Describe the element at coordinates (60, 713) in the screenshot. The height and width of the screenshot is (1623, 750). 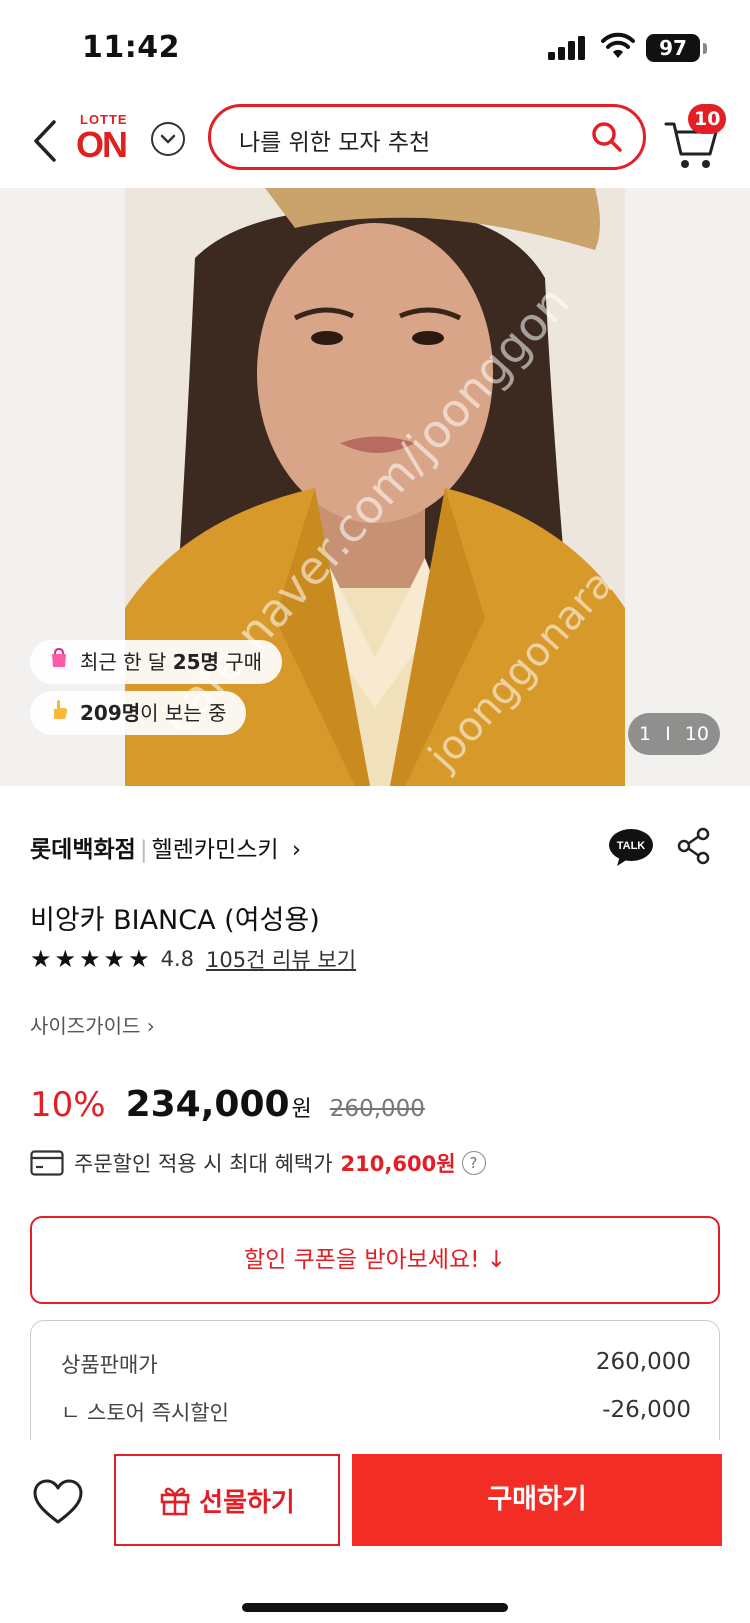
I see `pointing-hand-icon` at that location.